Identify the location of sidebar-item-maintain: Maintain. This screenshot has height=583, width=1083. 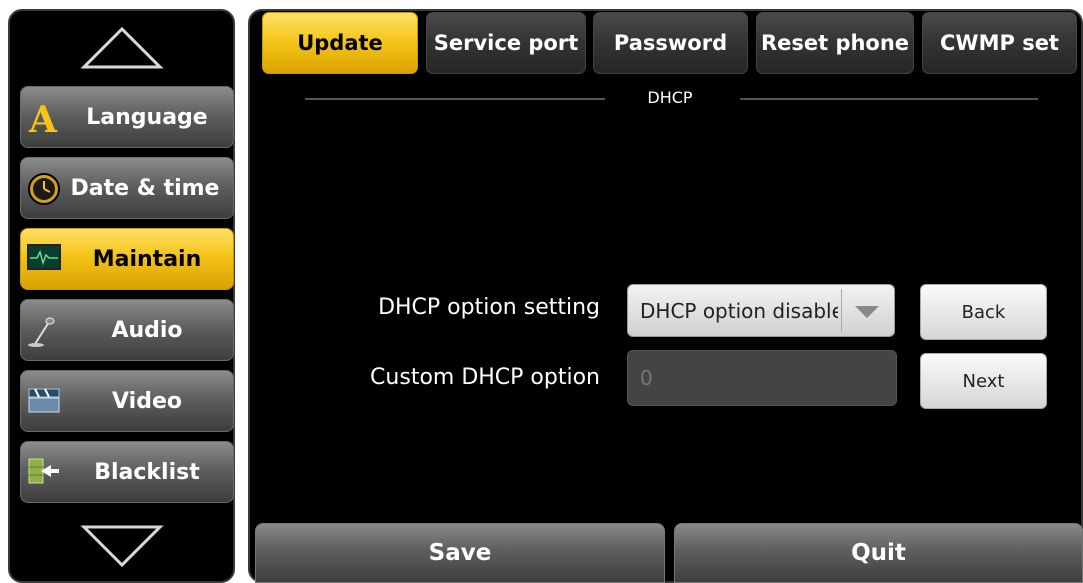
(127, 259).